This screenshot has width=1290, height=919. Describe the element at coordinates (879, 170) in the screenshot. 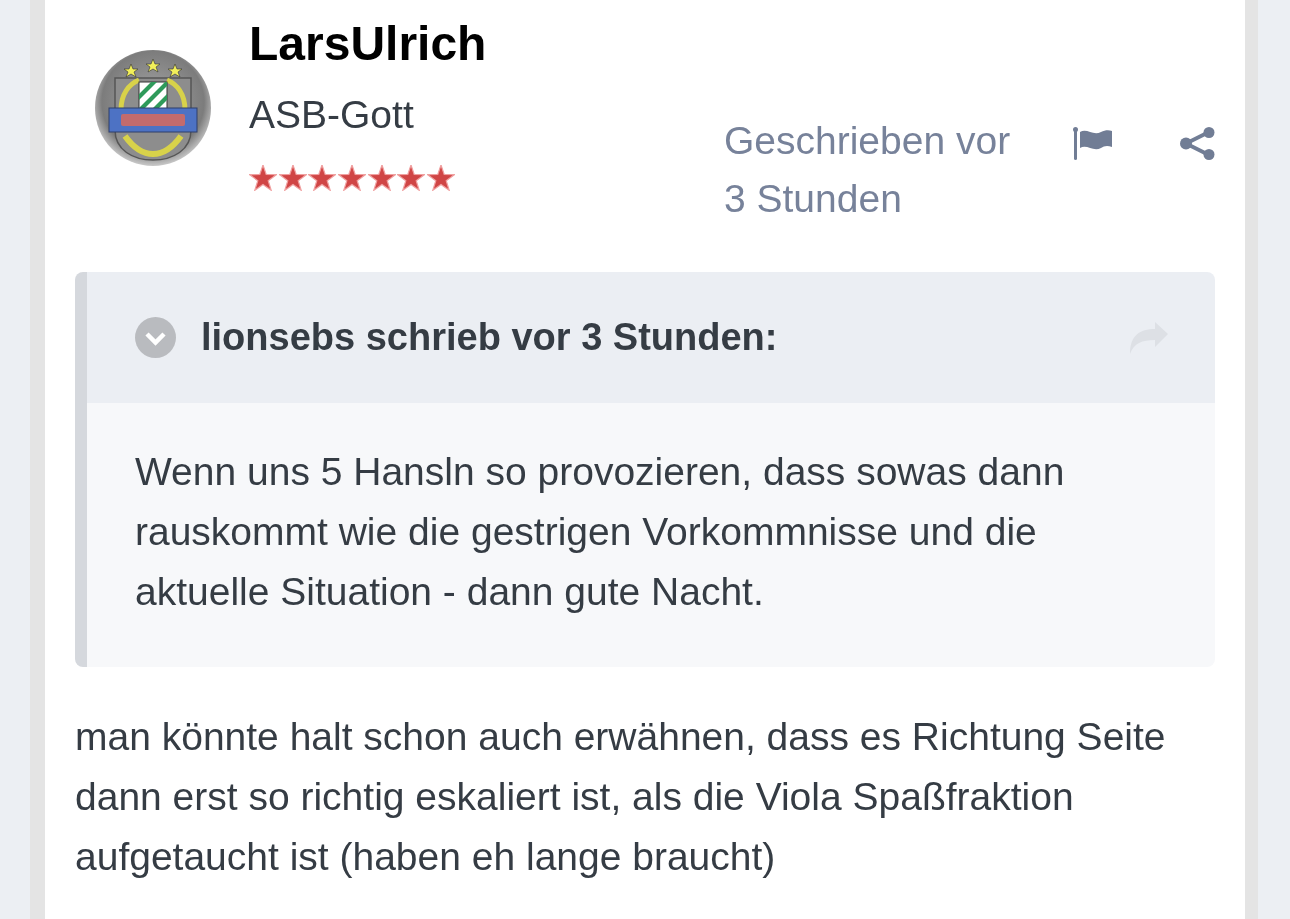

I see `post-timestamp-link: Geschrieben vor 3 Stunden` at that location.